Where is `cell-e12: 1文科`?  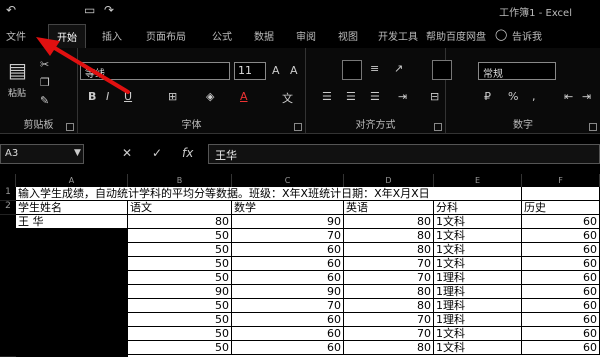
cell-e12: 1文科 is located at coordinates (478, 348).